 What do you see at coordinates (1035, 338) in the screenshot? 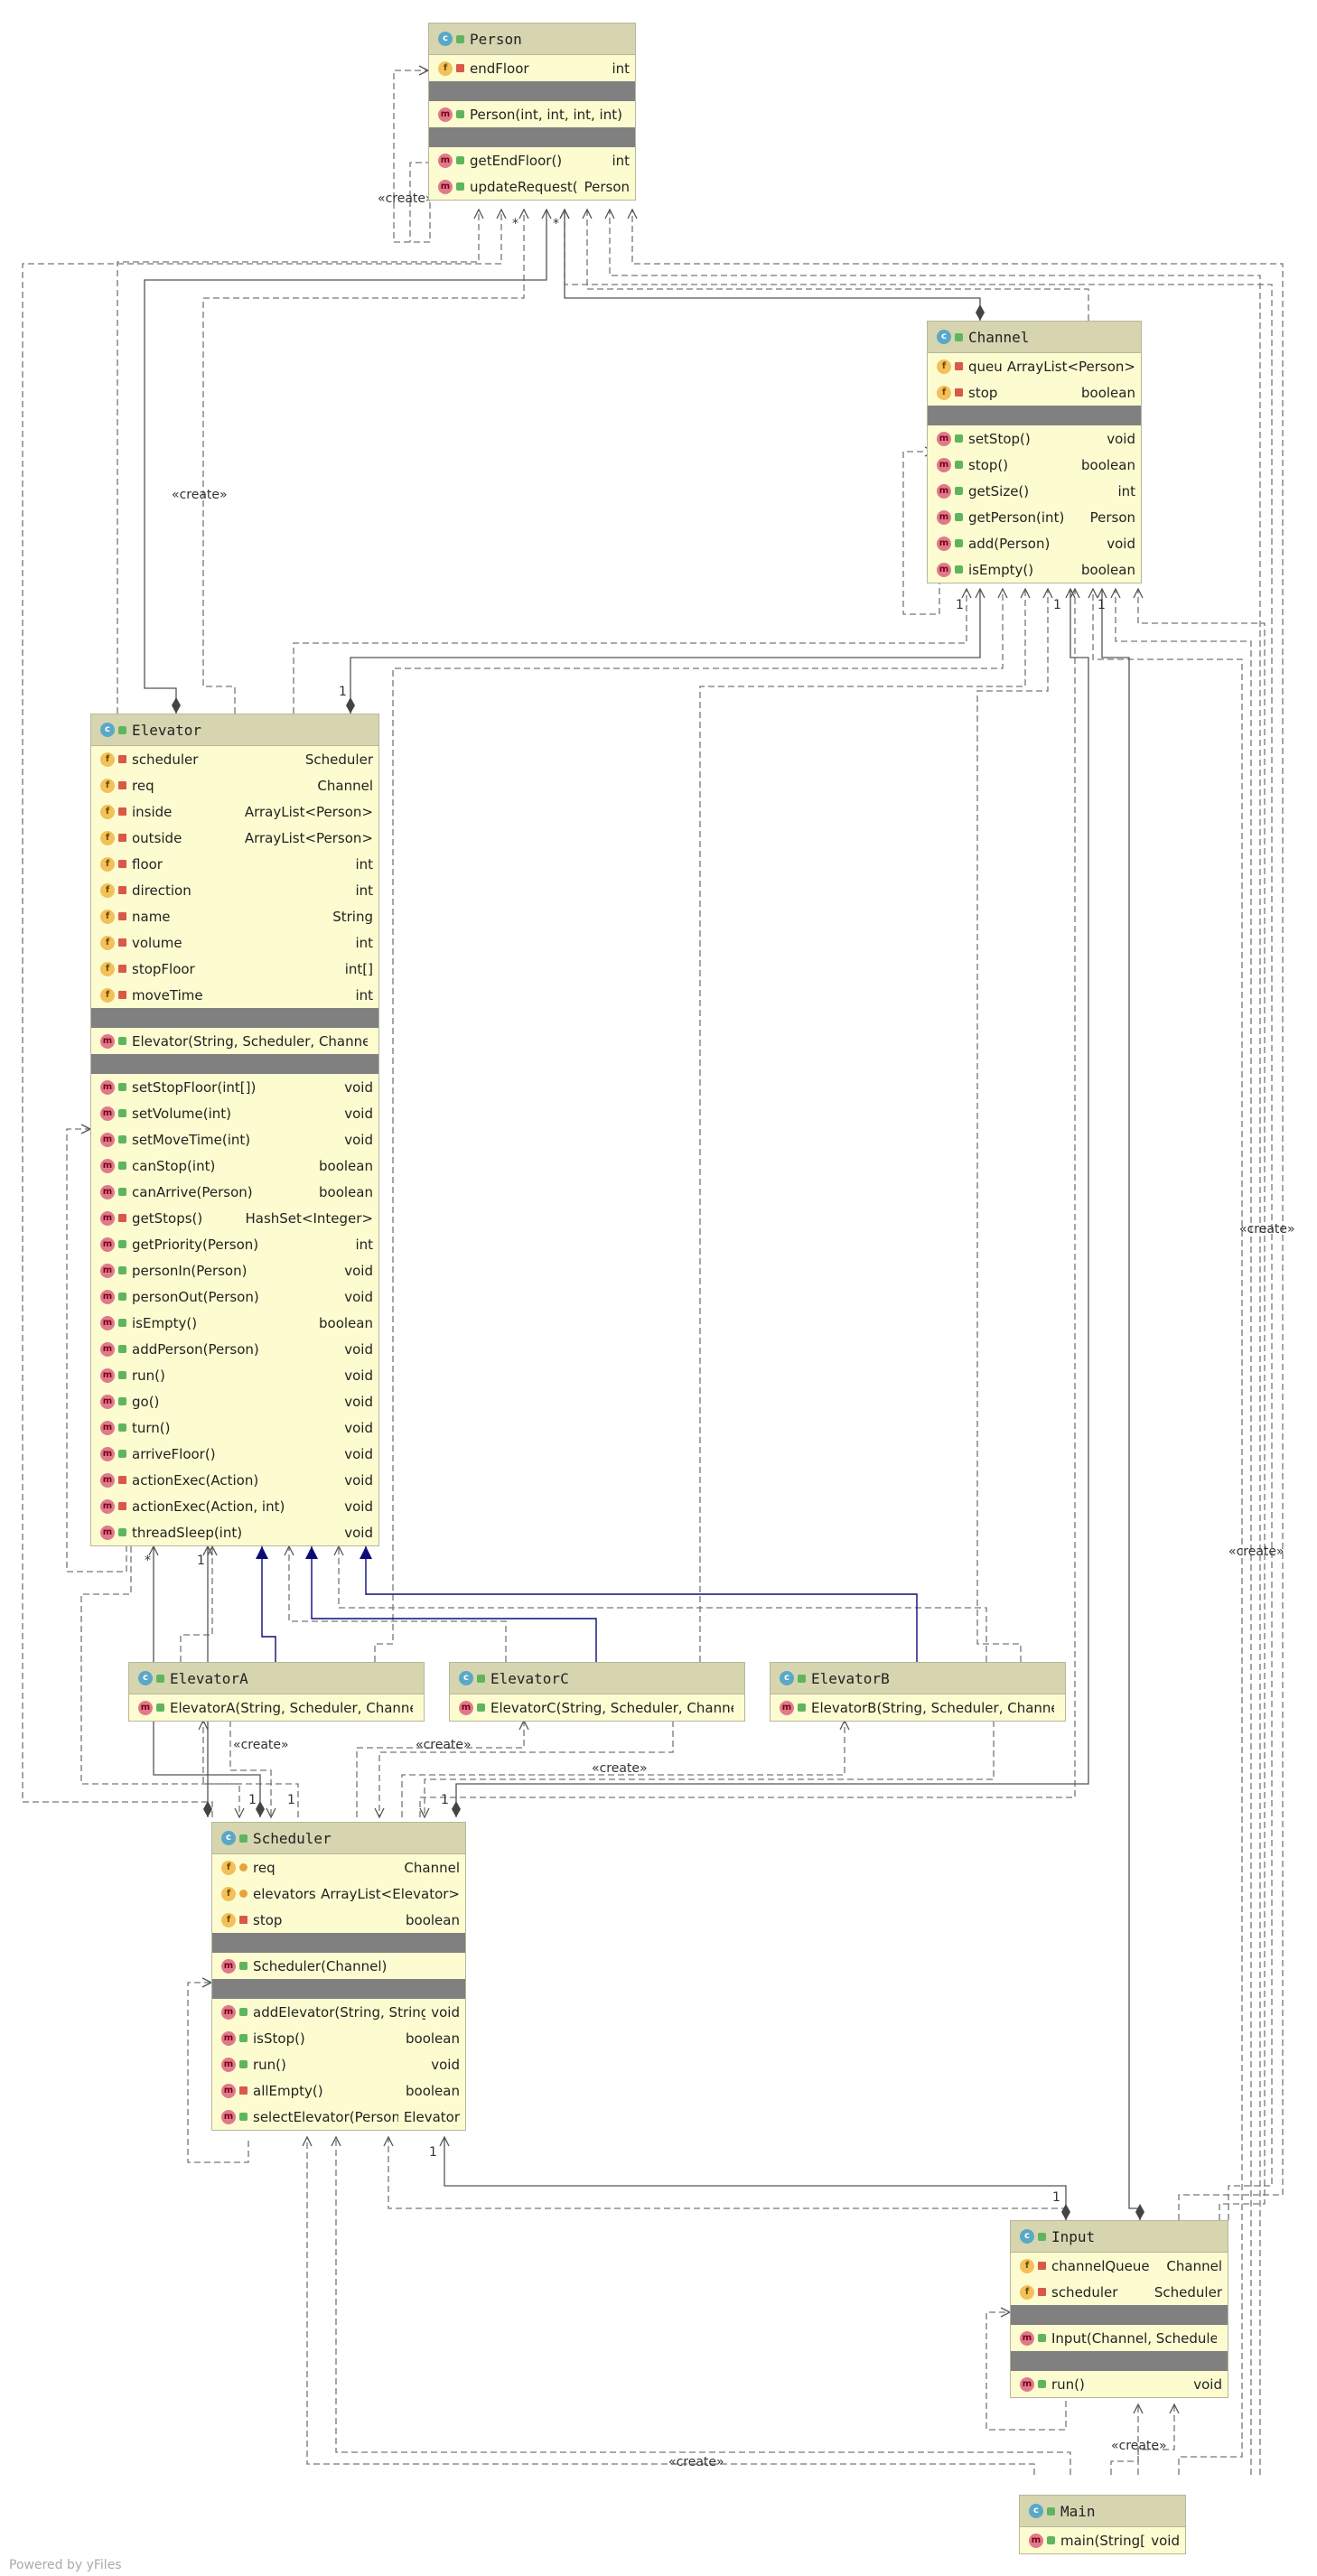
I see `class-header: c Channel` at bounding box center [1035, 338].